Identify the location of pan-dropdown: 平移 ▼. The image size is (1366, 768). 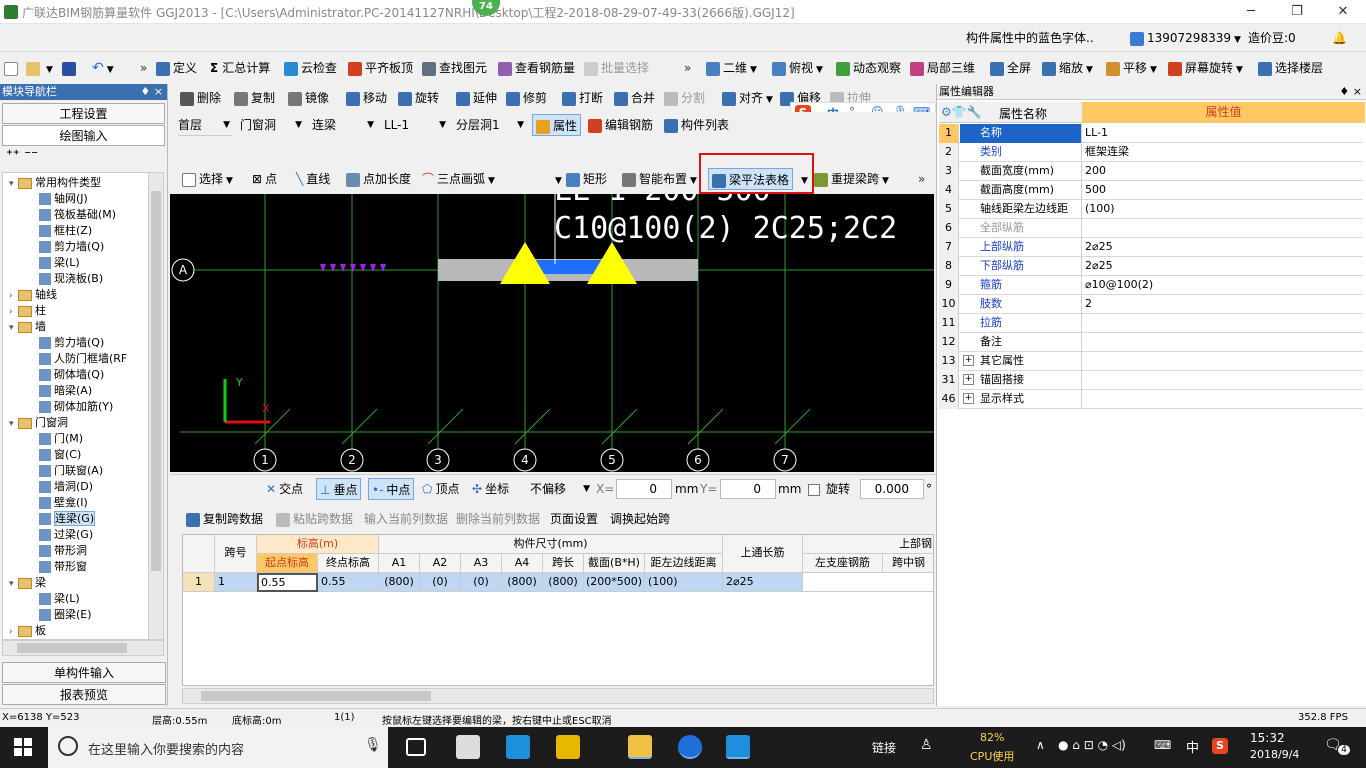
(1131, 68).